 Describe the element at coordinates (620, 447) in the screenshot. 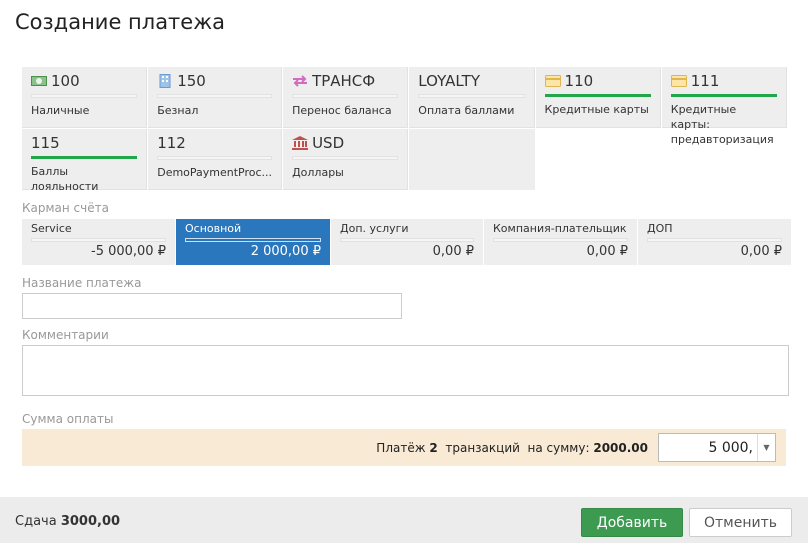

I see `summary-total: 2000.00` at that location.